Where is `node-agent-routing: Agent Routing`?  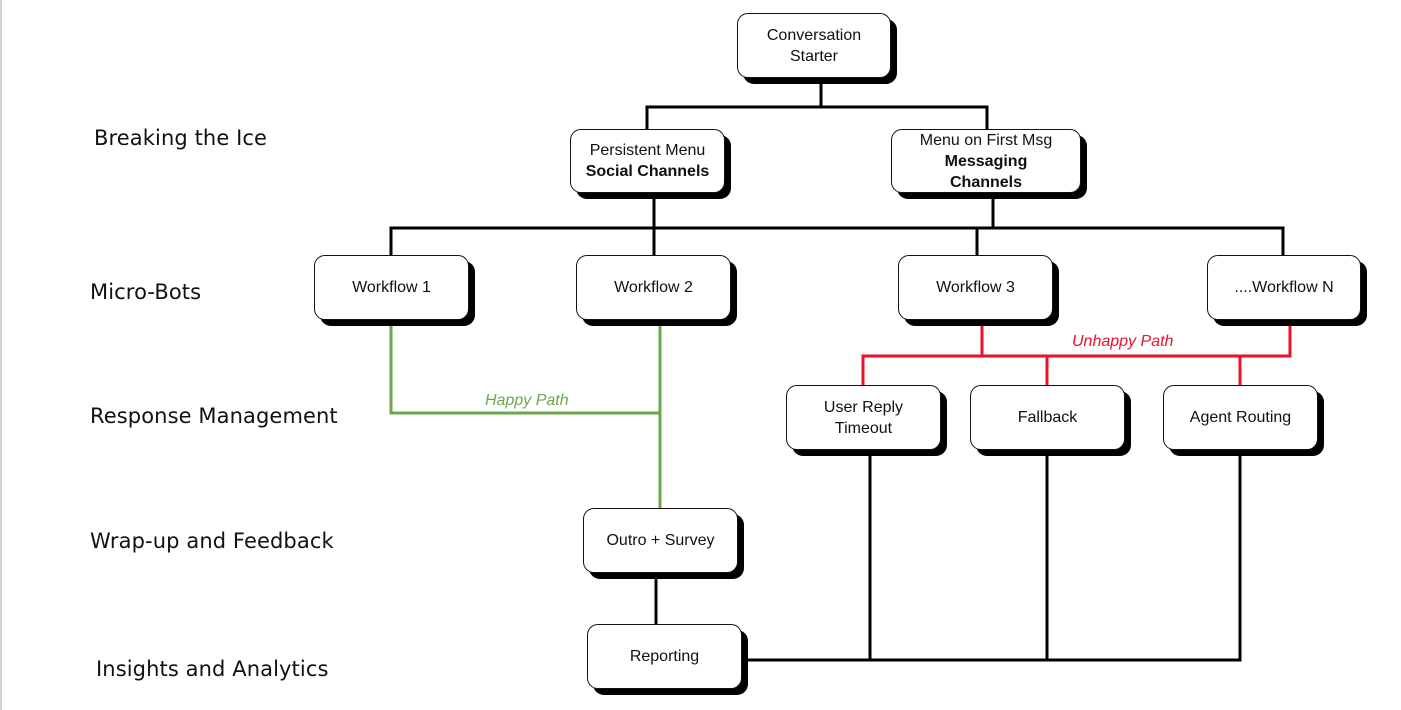
node-agent-routing: Agent Routing is located at coordinates (1240, 417).